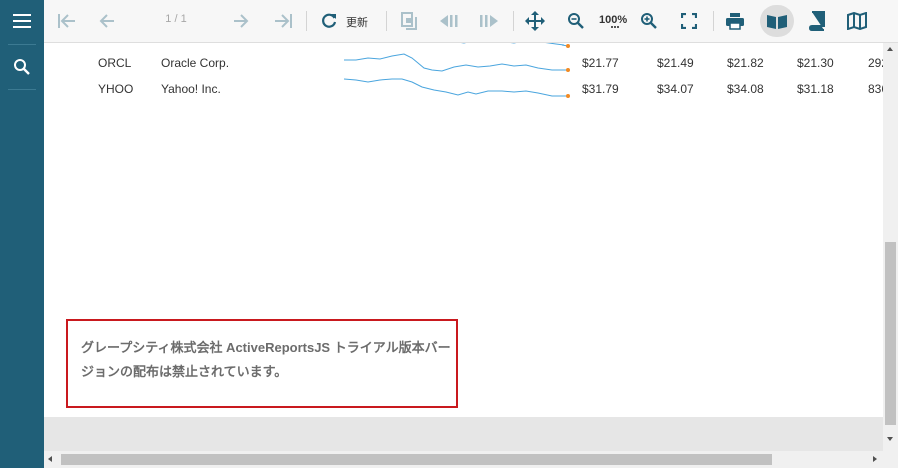 The width and height of the screenshot is (898, 468). Describe the element at coordinates (416, 459) in the screenshot. I see `horizontal-scroll-thumb` at that location.